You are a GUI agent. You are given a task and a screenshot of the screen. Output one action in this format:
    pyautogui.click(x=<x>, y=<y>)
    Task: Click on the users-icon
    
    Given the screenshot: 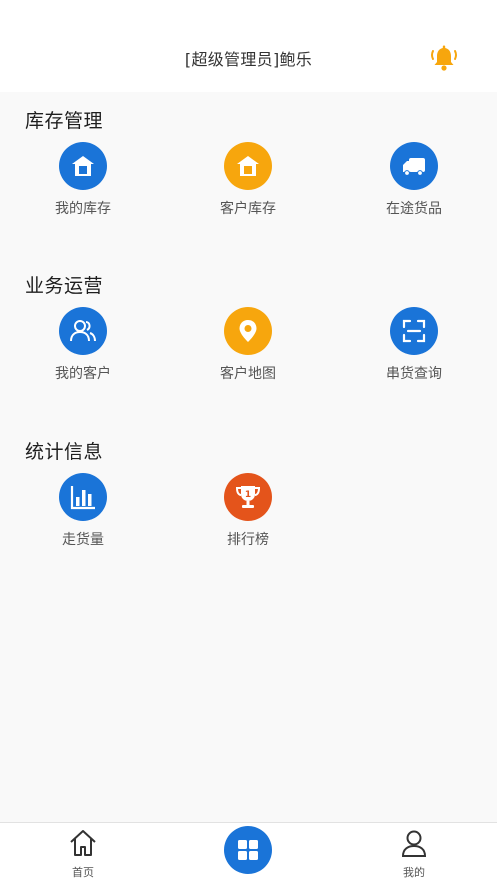 What is the action you would take?
    pyautogui.click(x=83, y=331)
    